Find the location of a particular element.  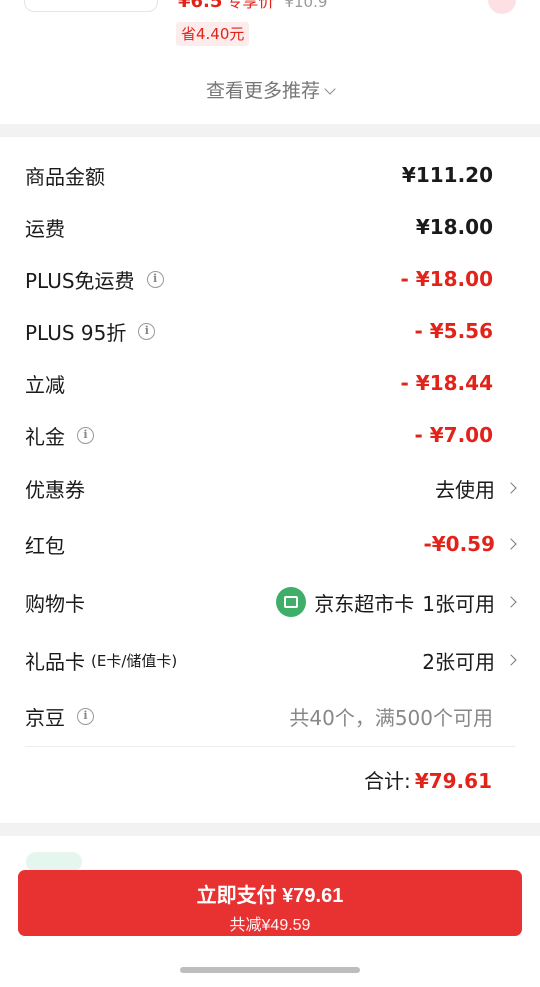

row-shopping-card: 购物卡 京东超市卡 1张可用 is located at coordinates (271, 602).